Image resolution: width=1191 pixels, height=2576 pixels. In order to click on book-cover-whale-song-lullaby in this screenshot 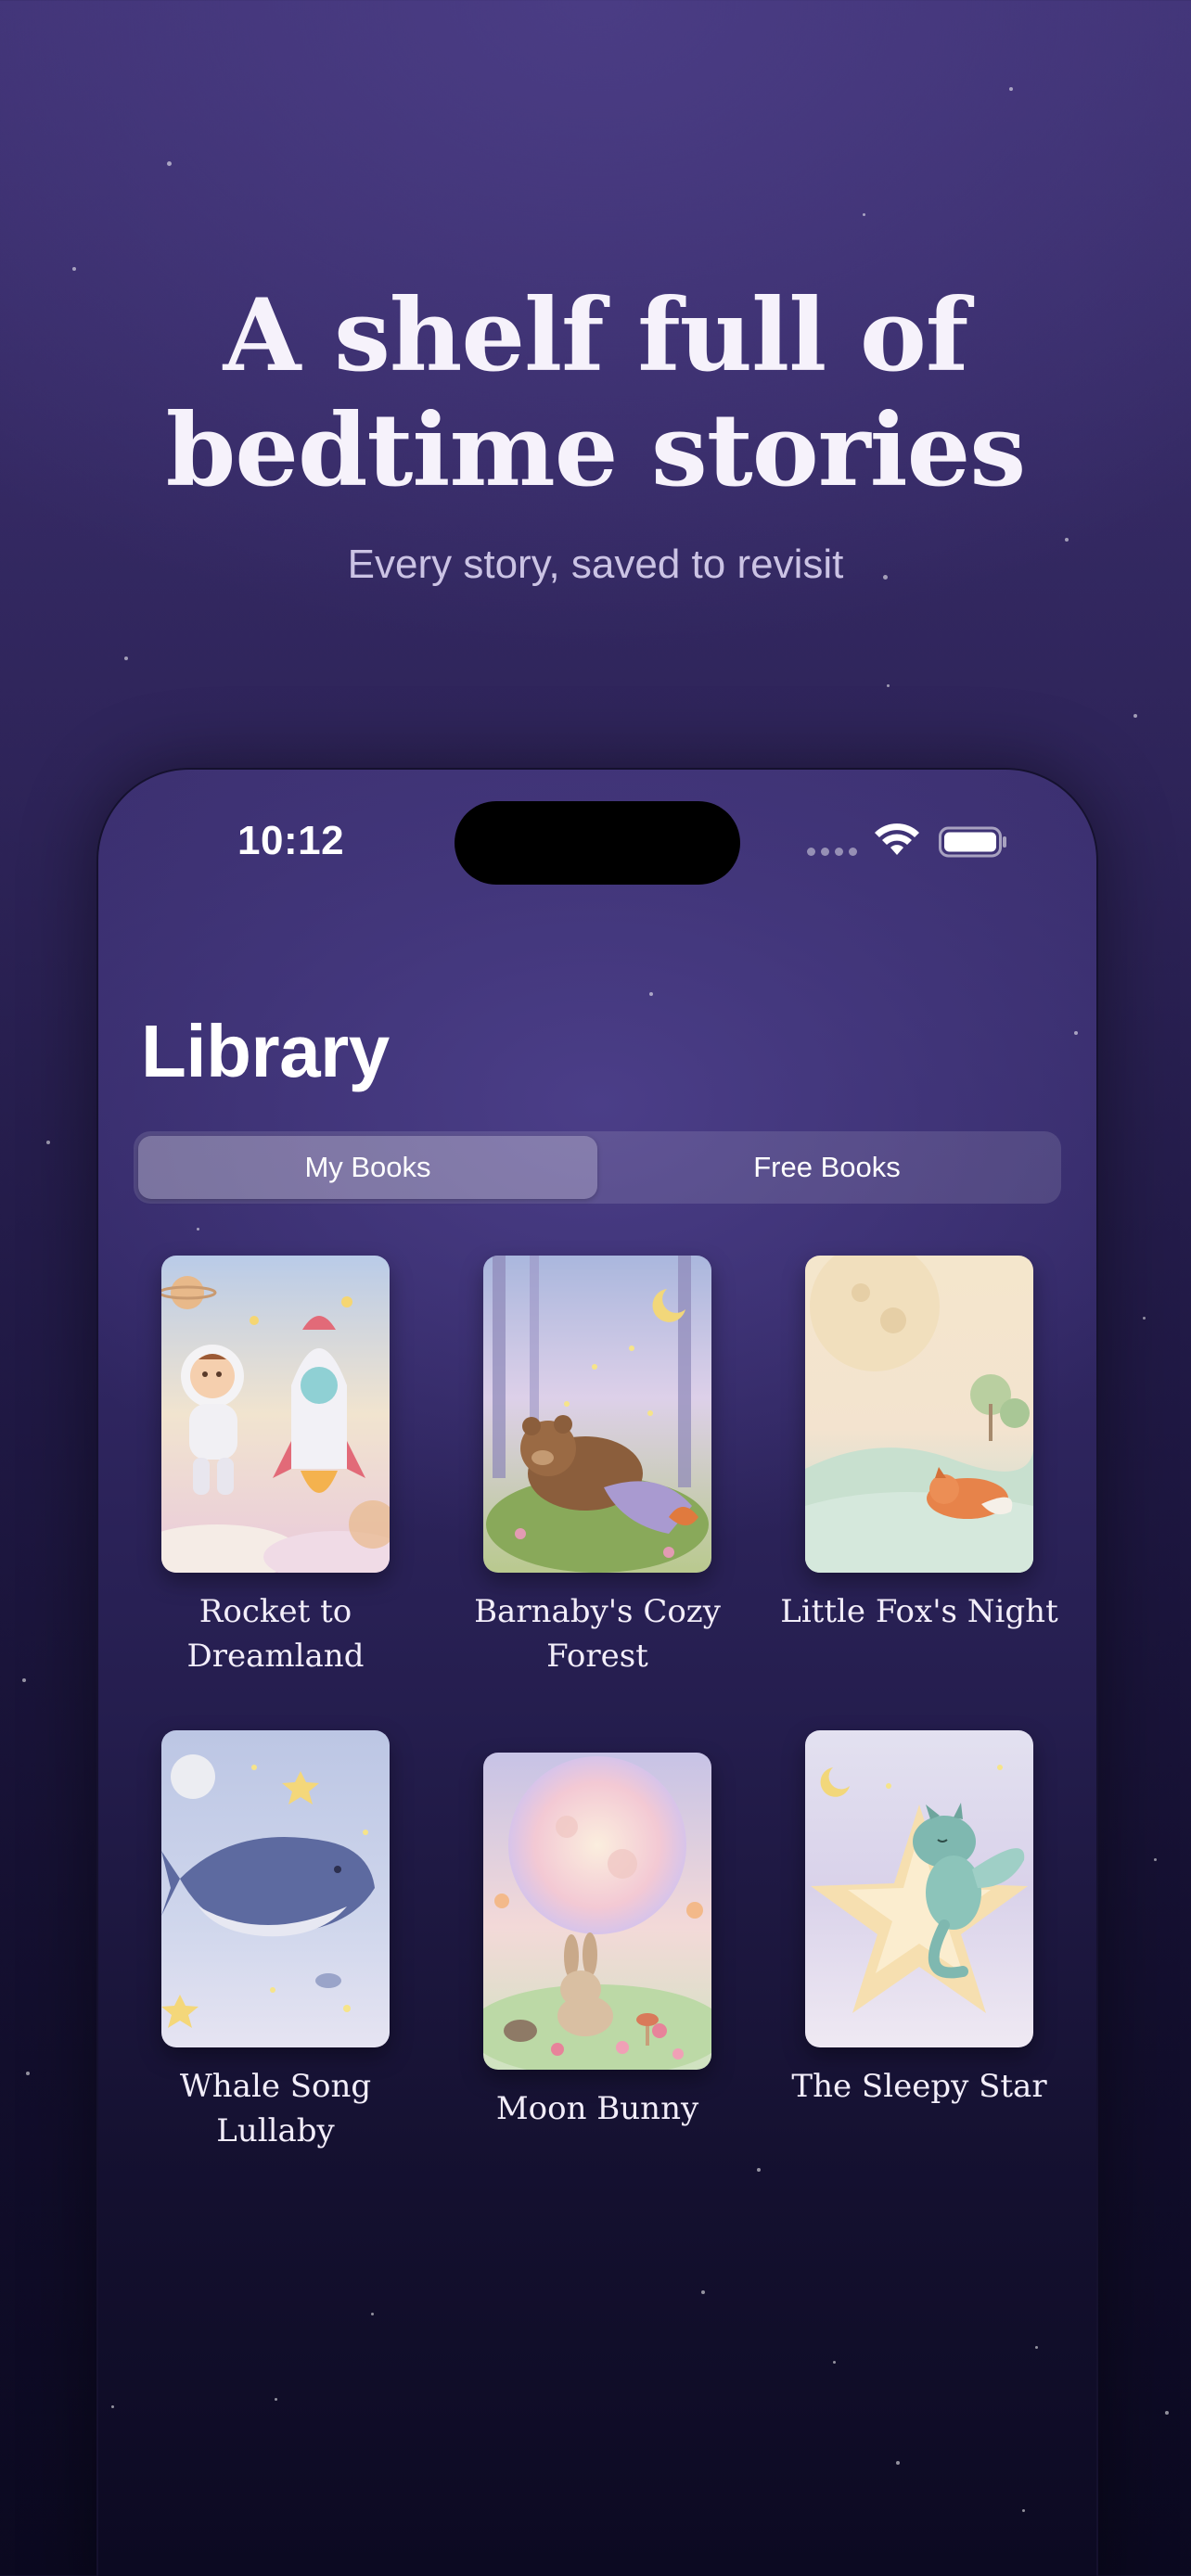, I will do `click(275, 1888)`.